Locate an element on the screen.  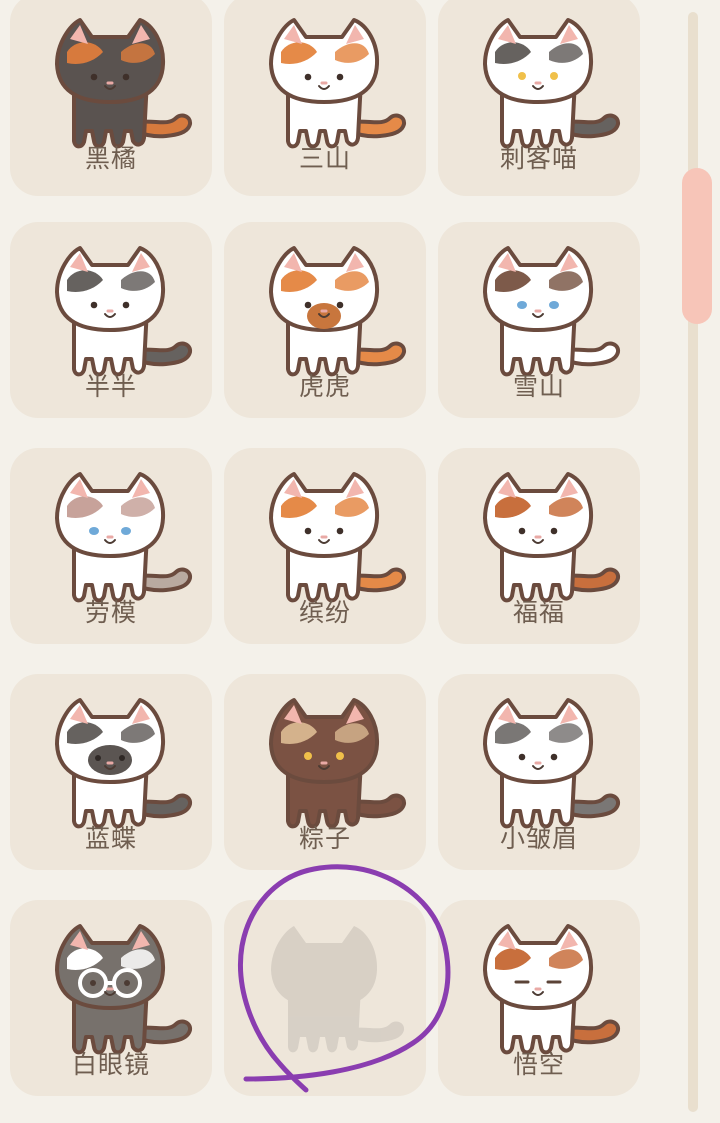
wukong-cat-icon is located at coordinates (552, 989).